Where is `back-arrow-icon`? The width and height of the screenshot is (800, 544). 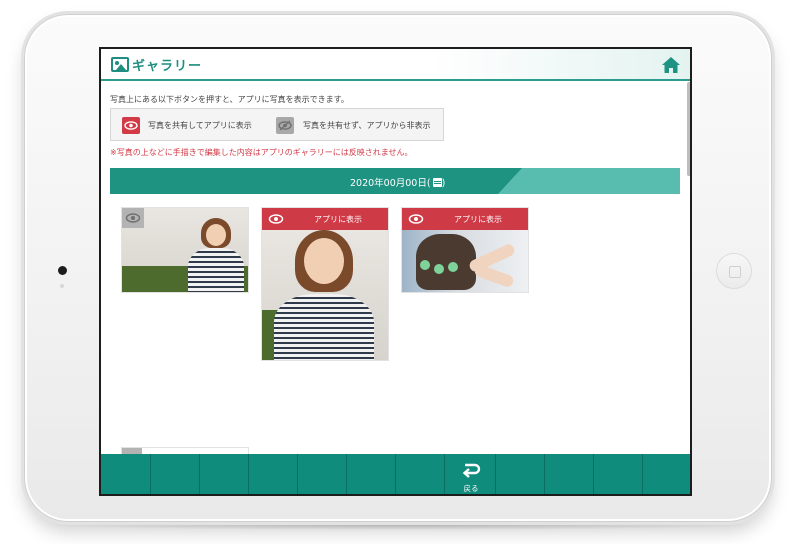
back-arrow-icon is located at coordinates (471, 470).